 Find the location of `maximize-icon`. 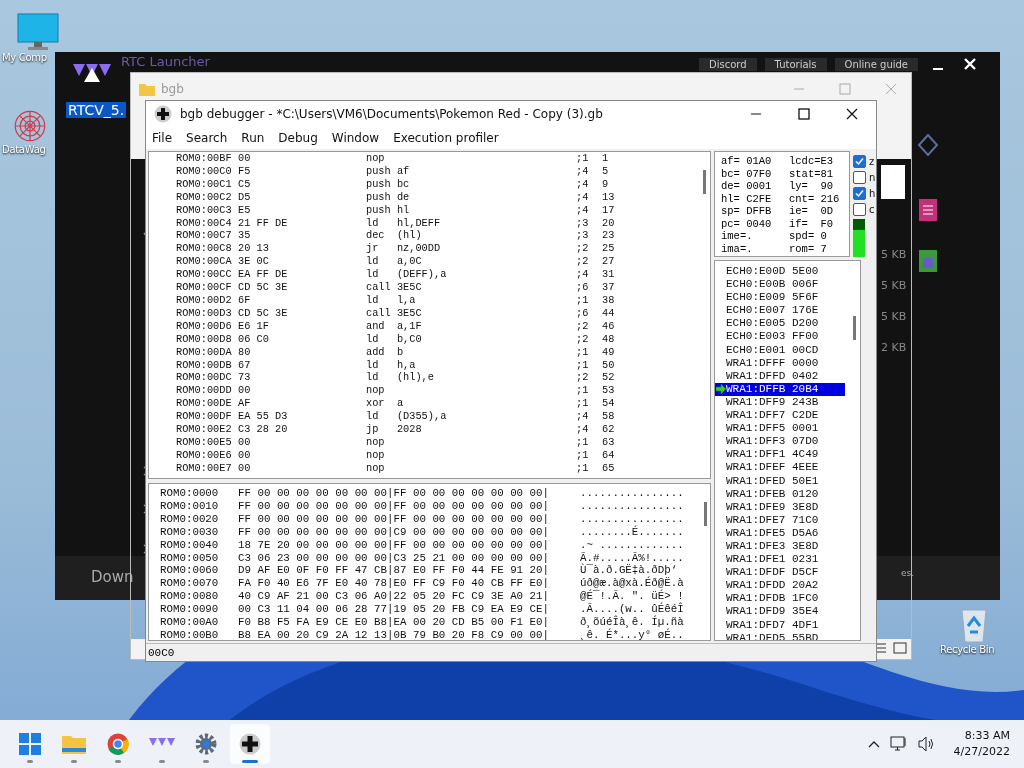

maximize-icon is located at coordinates (804, 114).